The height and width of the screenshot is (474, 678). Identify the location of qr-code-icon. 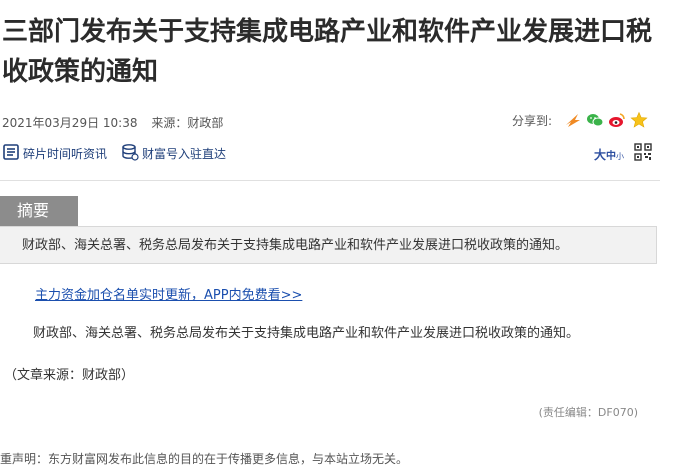
(643, 152).